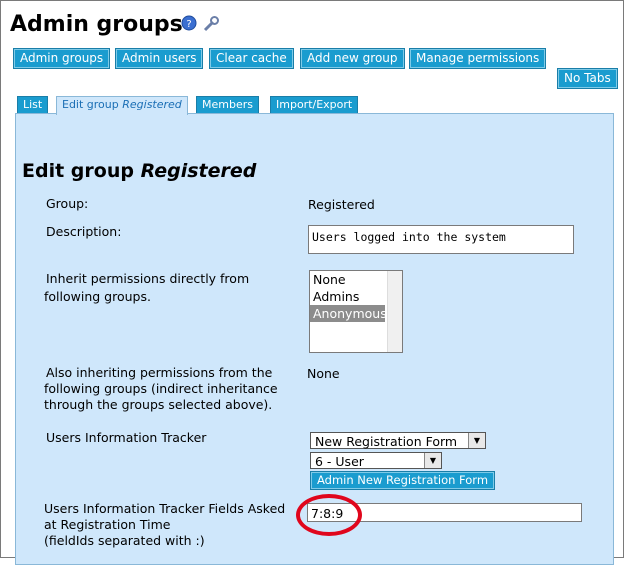  I want to click on list-item: None, so click(347, 279).